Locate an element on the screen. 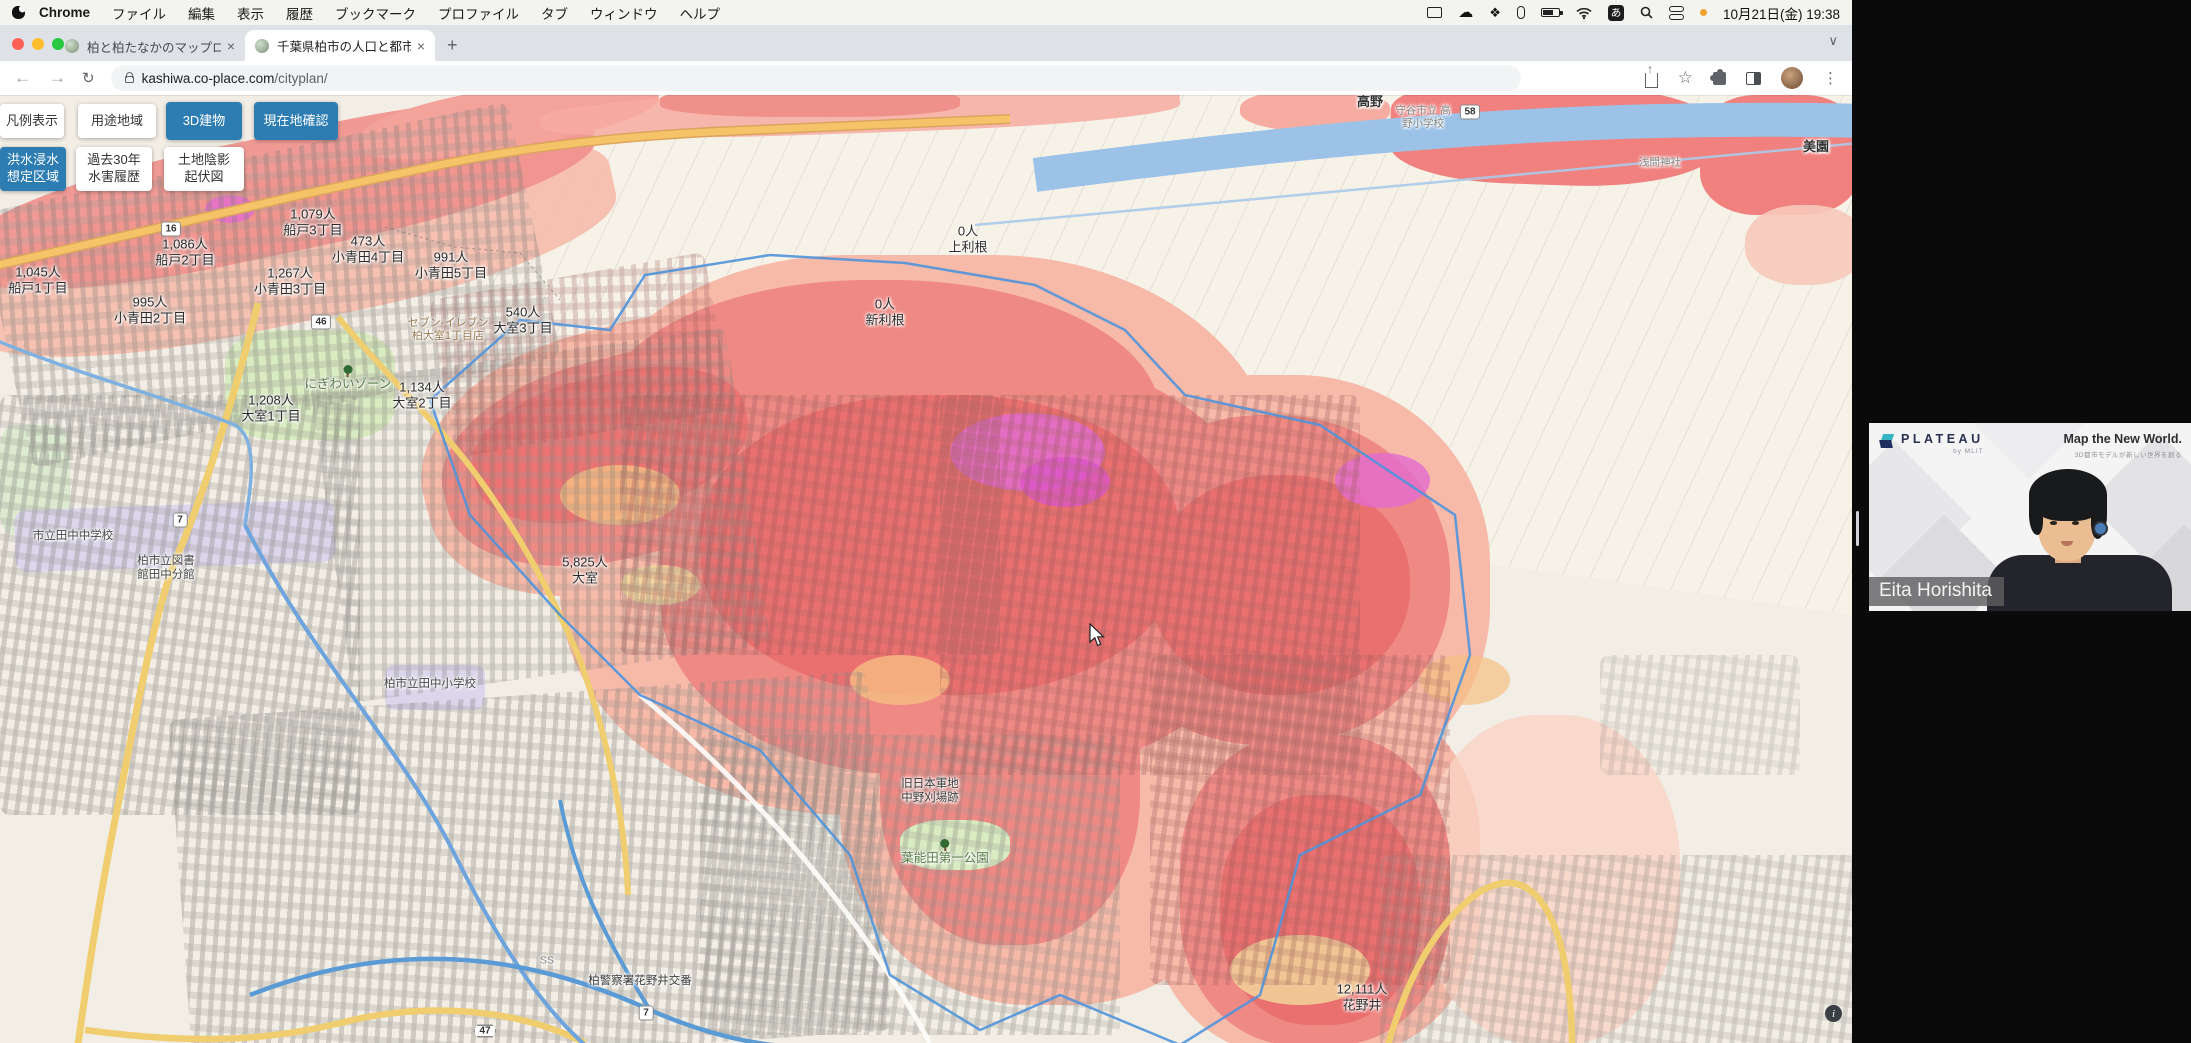  extensions-puzzle-icon is located at coordinates (1718, 76).